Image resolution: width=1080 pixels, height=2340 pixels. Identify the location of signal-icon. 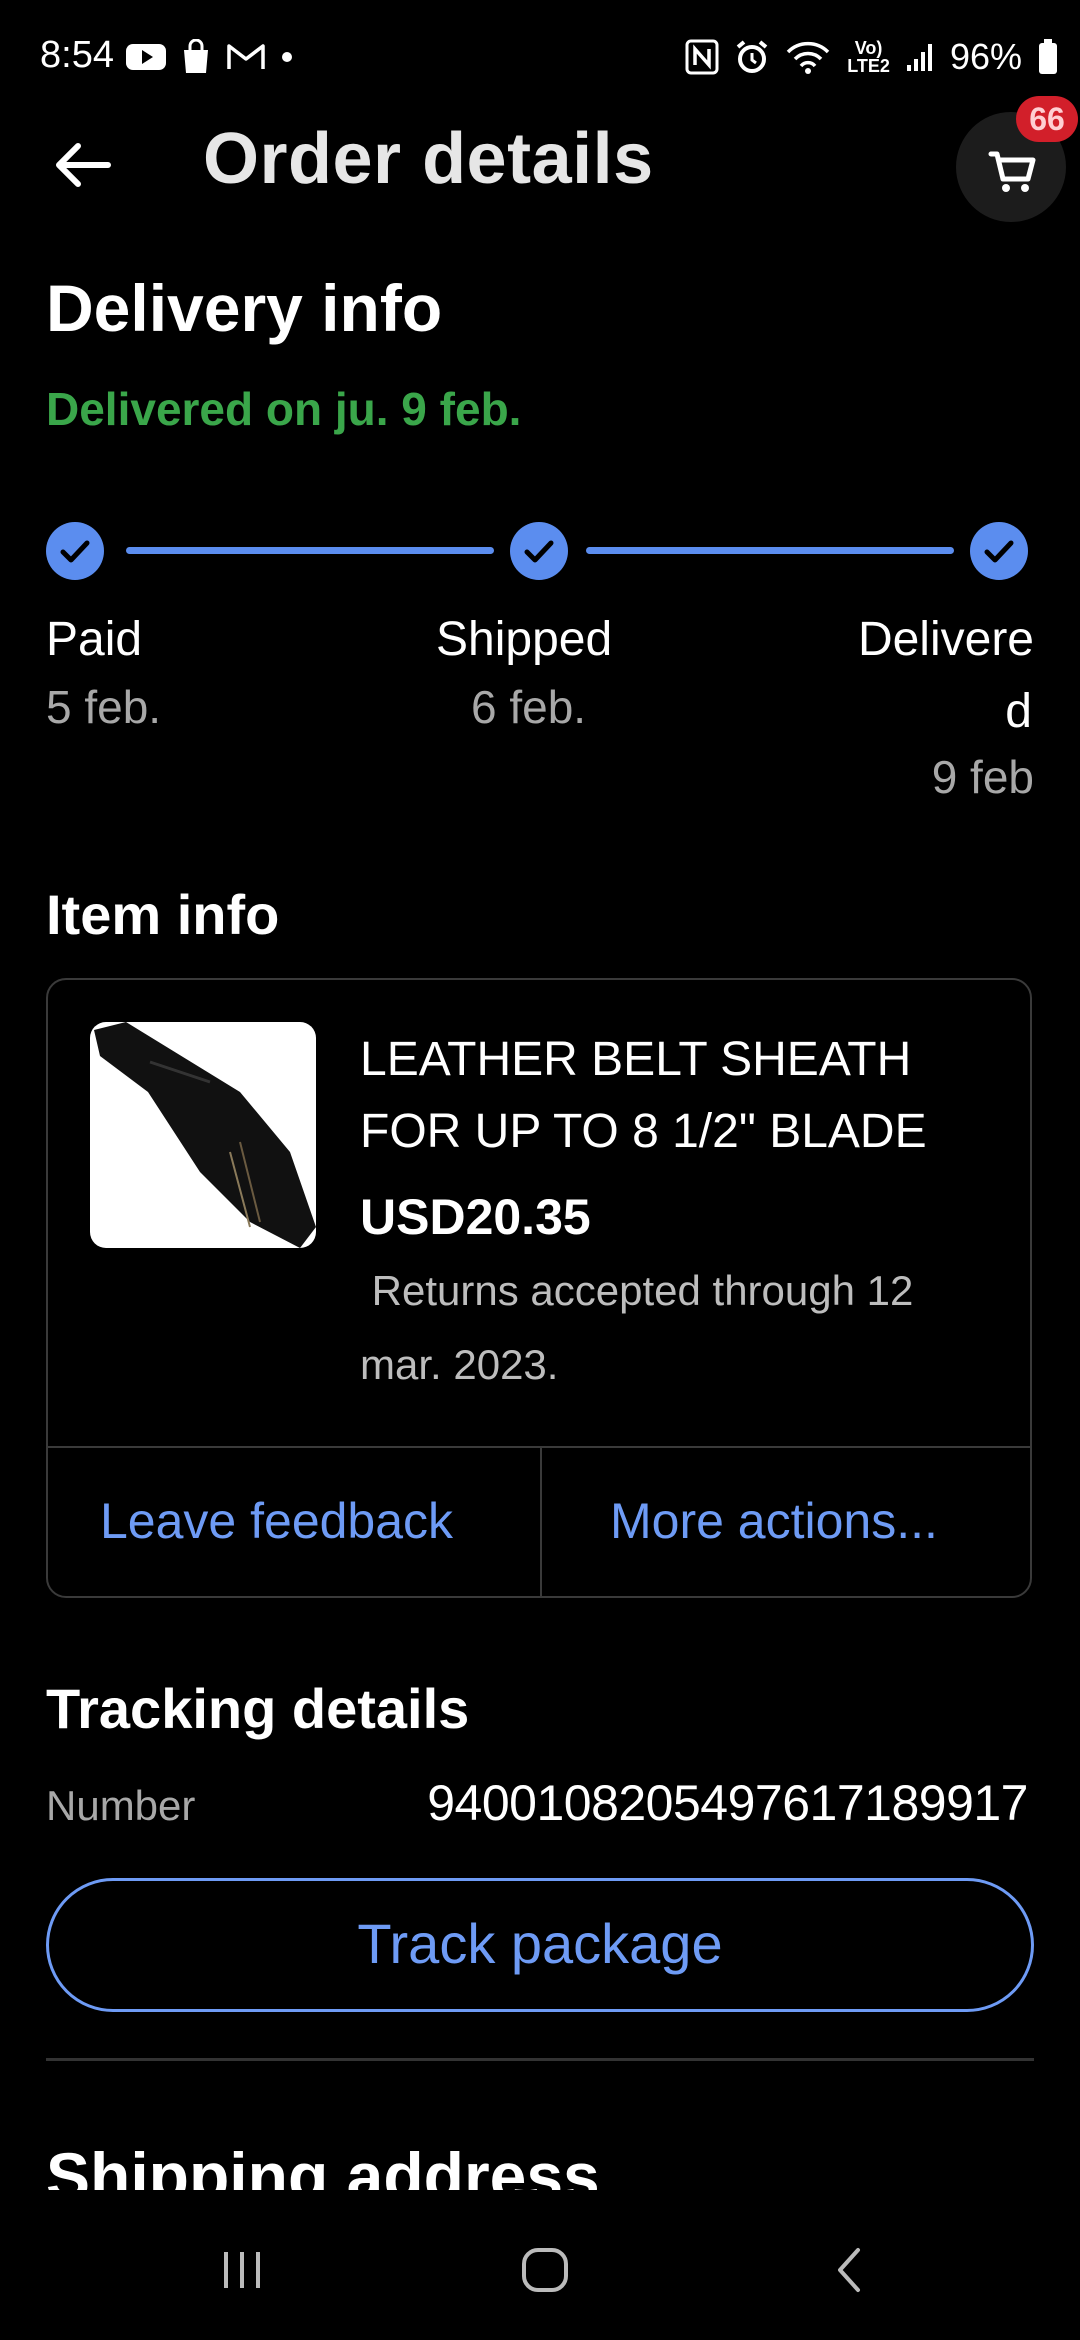
(919, 57).